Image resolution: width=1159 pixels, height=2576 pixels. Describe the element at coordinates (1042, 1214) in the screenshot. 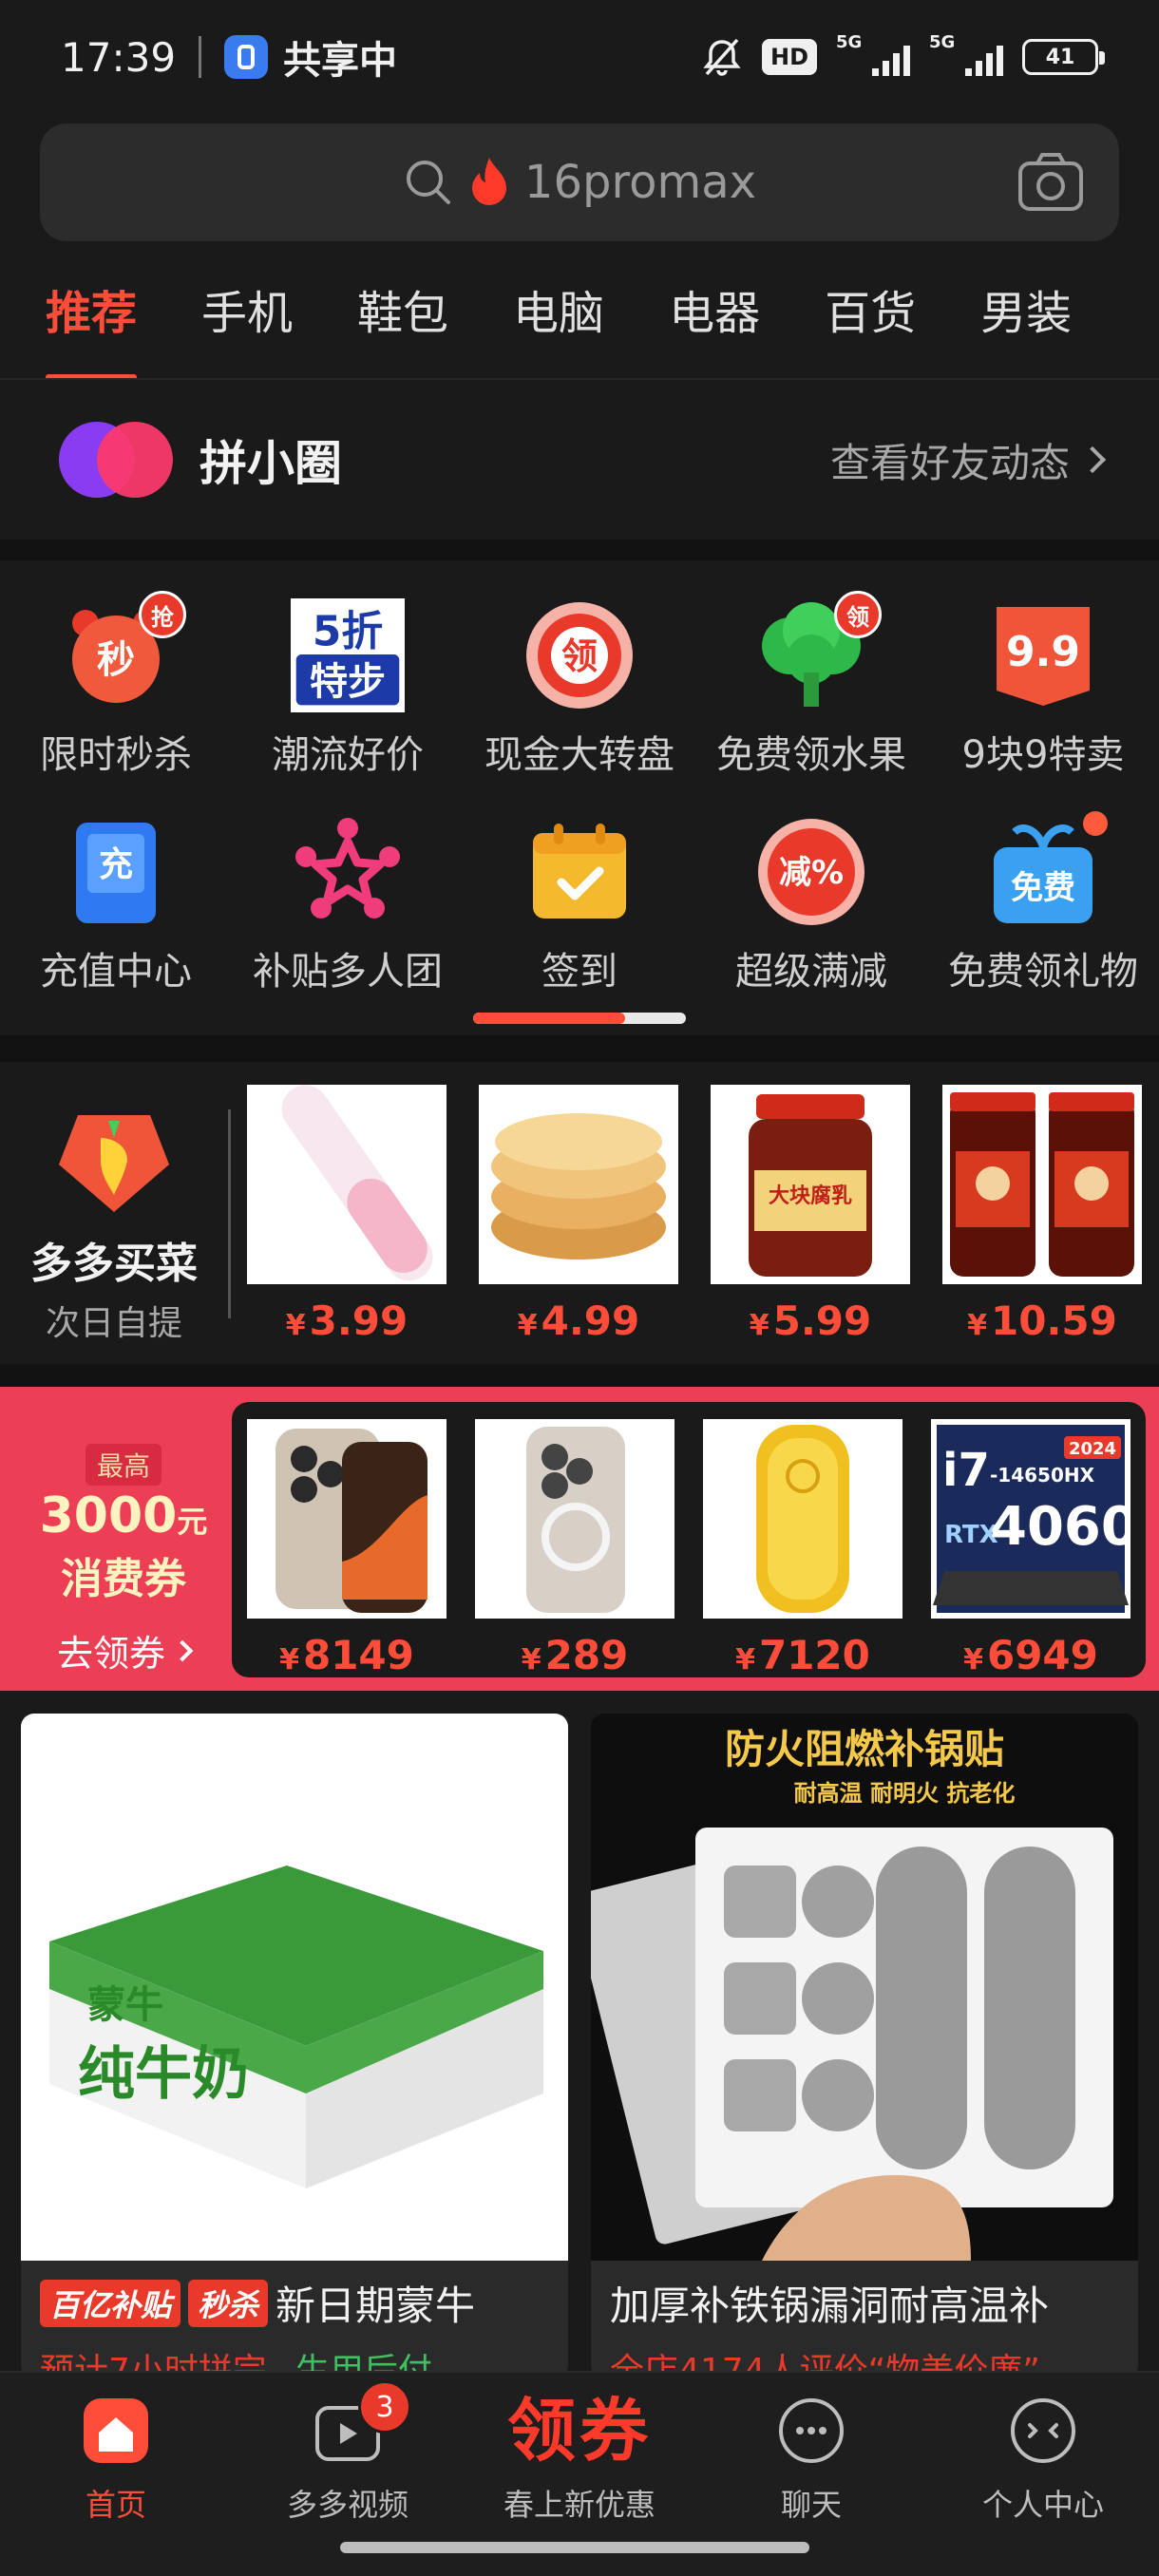

I see `grocery-product: ¥10.59` at that location.